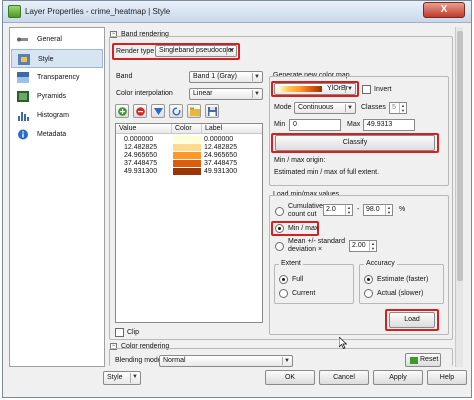  Describe the element at coordinates (226, 361) in the screenshot. I see `blending-mode-select: Normal ▼` at that location.